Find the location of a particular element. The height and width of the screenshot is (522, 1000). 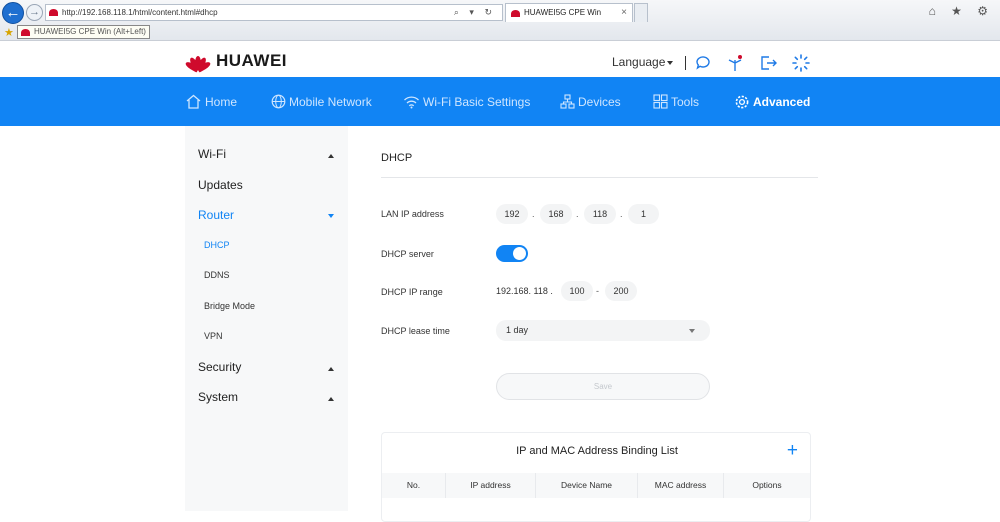

column-header-ip: IP address is located at coordinates (491, 485).